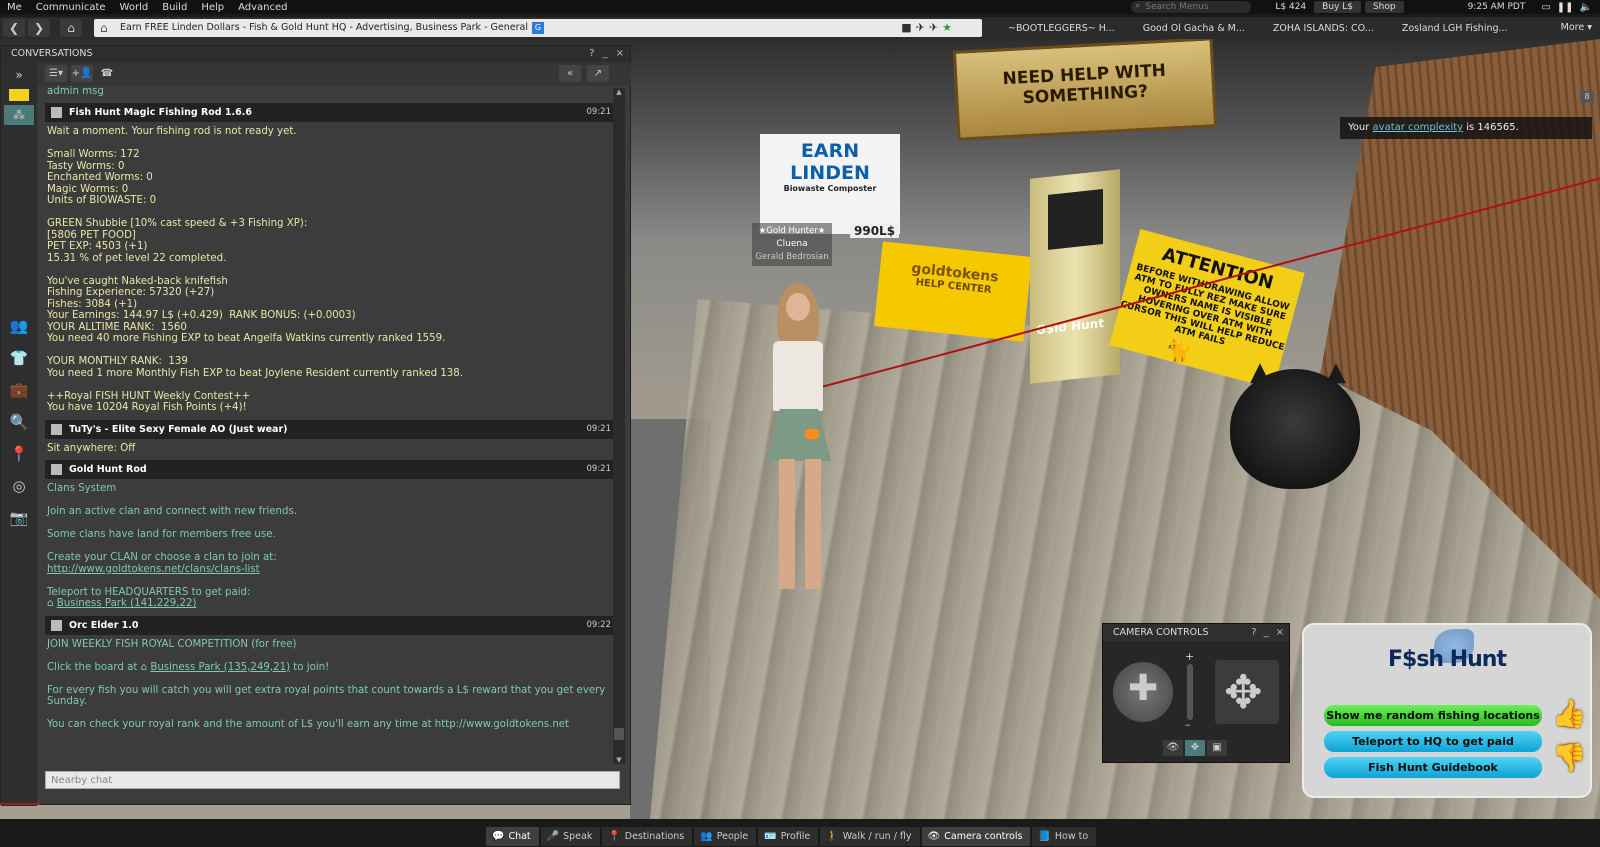 This screenshot has width=1600, height=847. I want to click on pause-icon: ❚❚, so click(1565, 7).